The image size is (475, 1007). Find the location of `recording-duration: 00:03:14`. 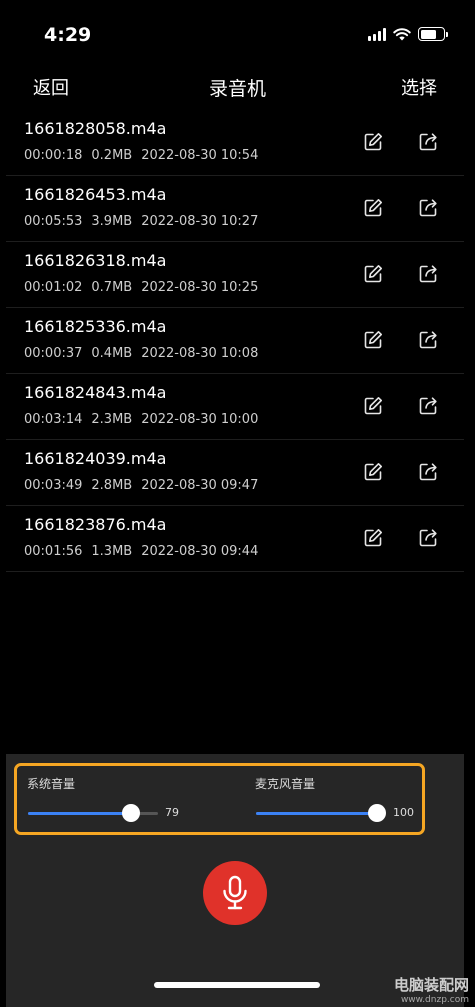

recording-duration: 00:03:14 is located at coordinates (53, 419).